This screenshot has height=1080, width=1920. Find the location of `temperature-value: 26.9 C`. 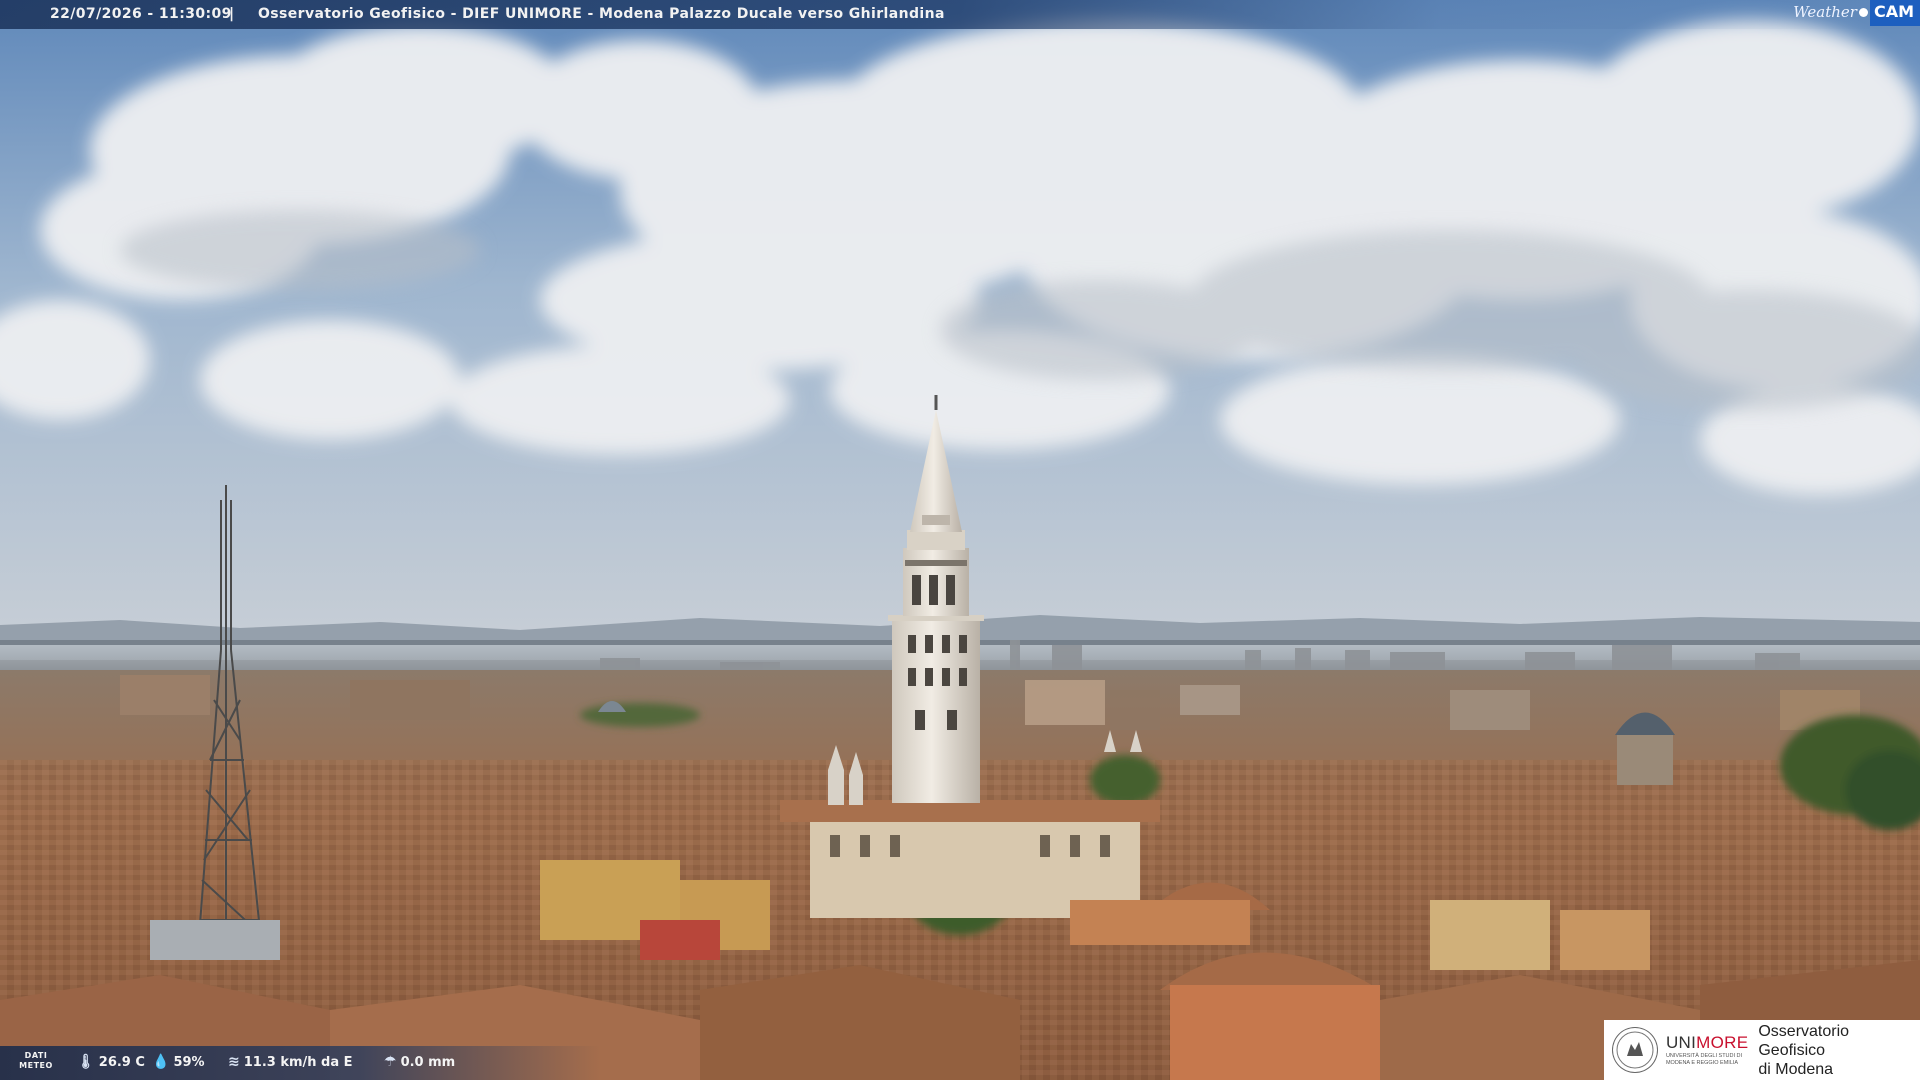

temperature-value: 26.9 C is located at coordinates (121, 1062).